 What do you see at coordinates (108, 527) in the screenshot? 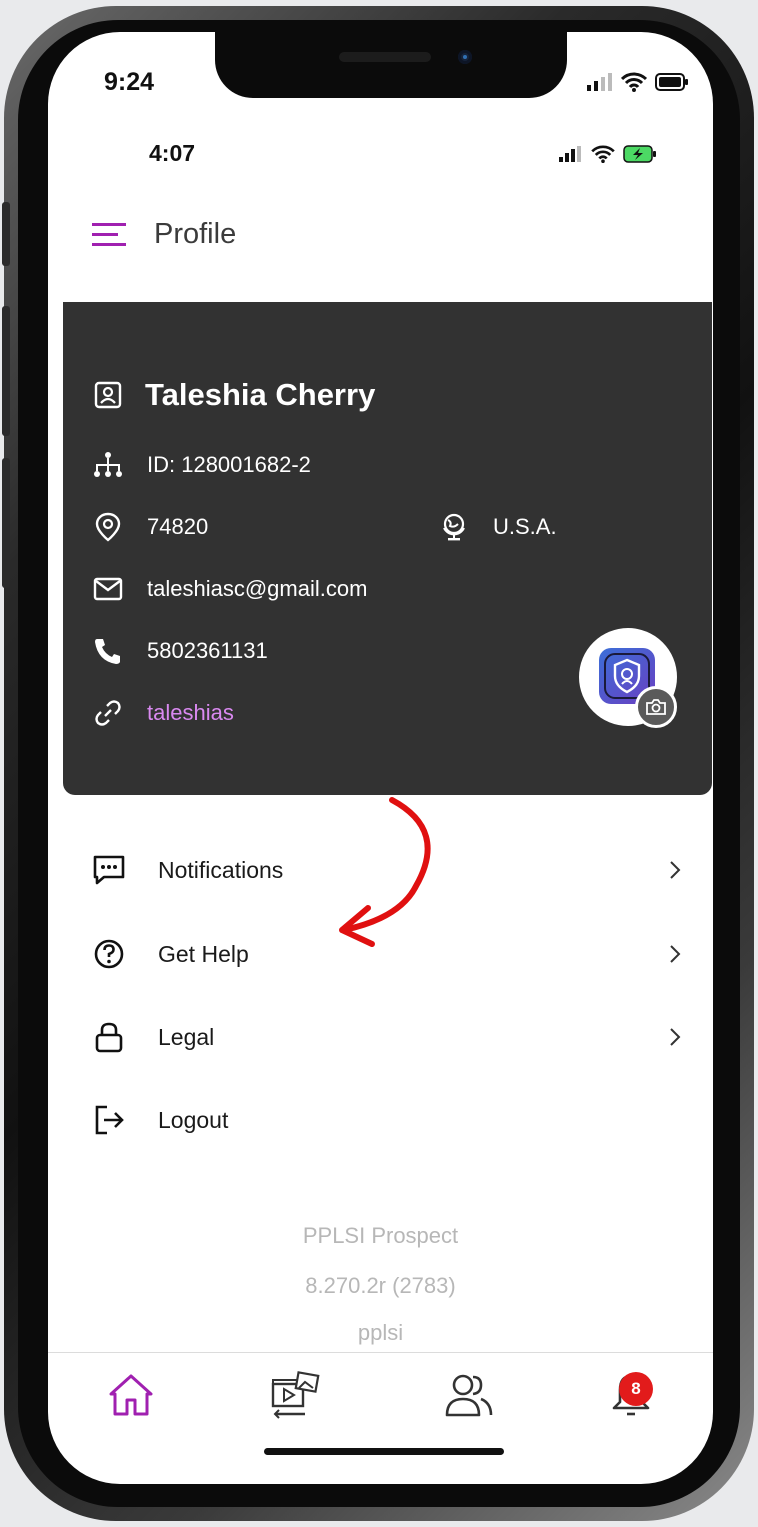
I see `location-pin-icon` at bounding box center [108, 527].